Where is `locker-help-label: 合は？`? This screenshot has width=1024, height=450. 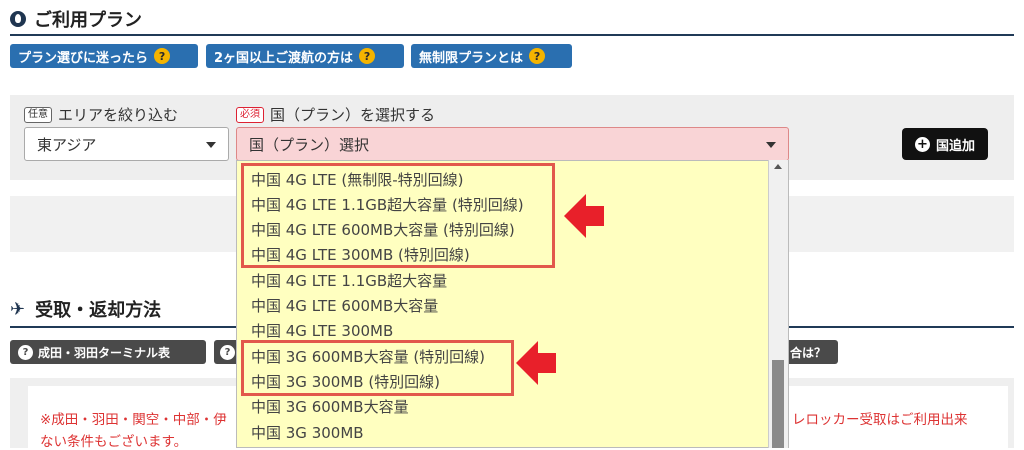 locker-help-label: 合は？ is located at coordinates (808, 352).